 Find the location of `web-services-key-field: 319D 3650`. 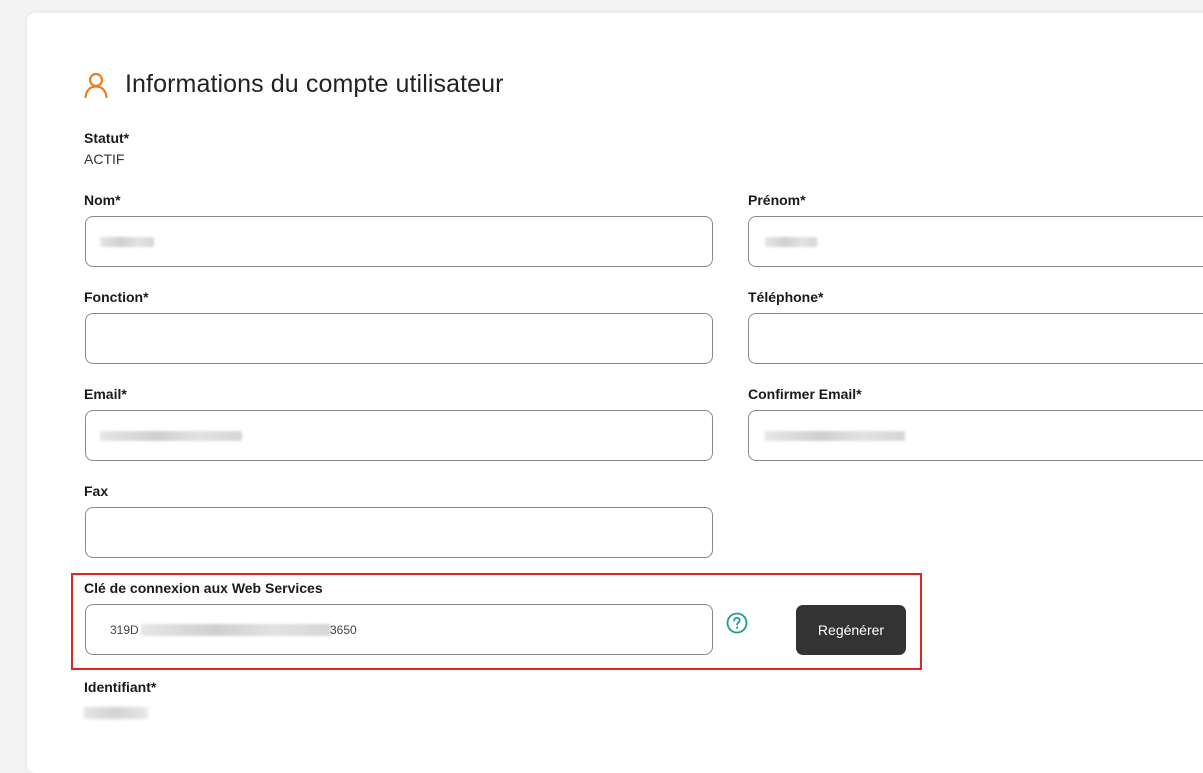

web-services-key-field: 319D 3650 is located at coordinates (399, 629).